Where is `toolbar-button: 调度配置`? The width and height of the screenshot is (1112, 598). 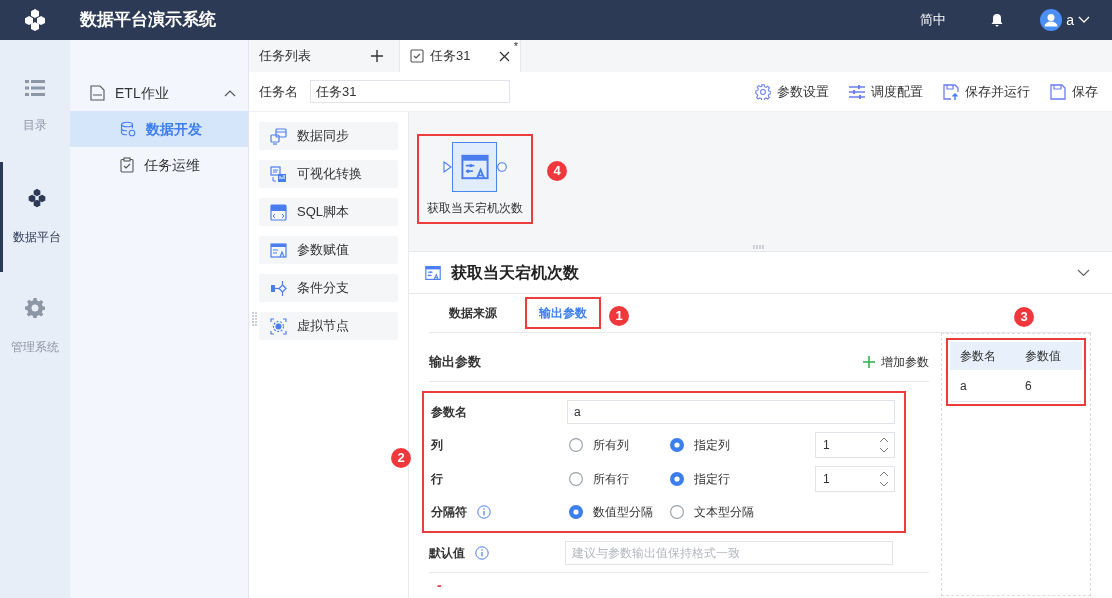 toolbar-button: 调度配置 is located at coordinates (886, 91).